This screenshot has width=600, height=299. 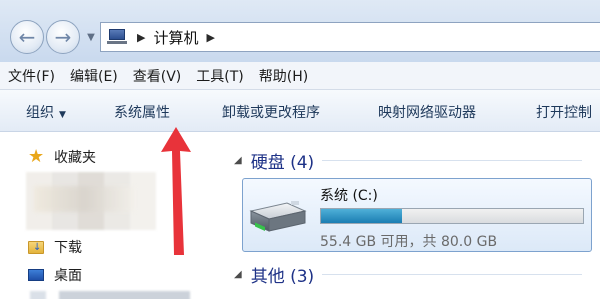 What do you see at coordinates (271, 112) in the screenshot?
I see `uninstall-program-button: 卸载或更改程序` at bounding box center [271, 112].